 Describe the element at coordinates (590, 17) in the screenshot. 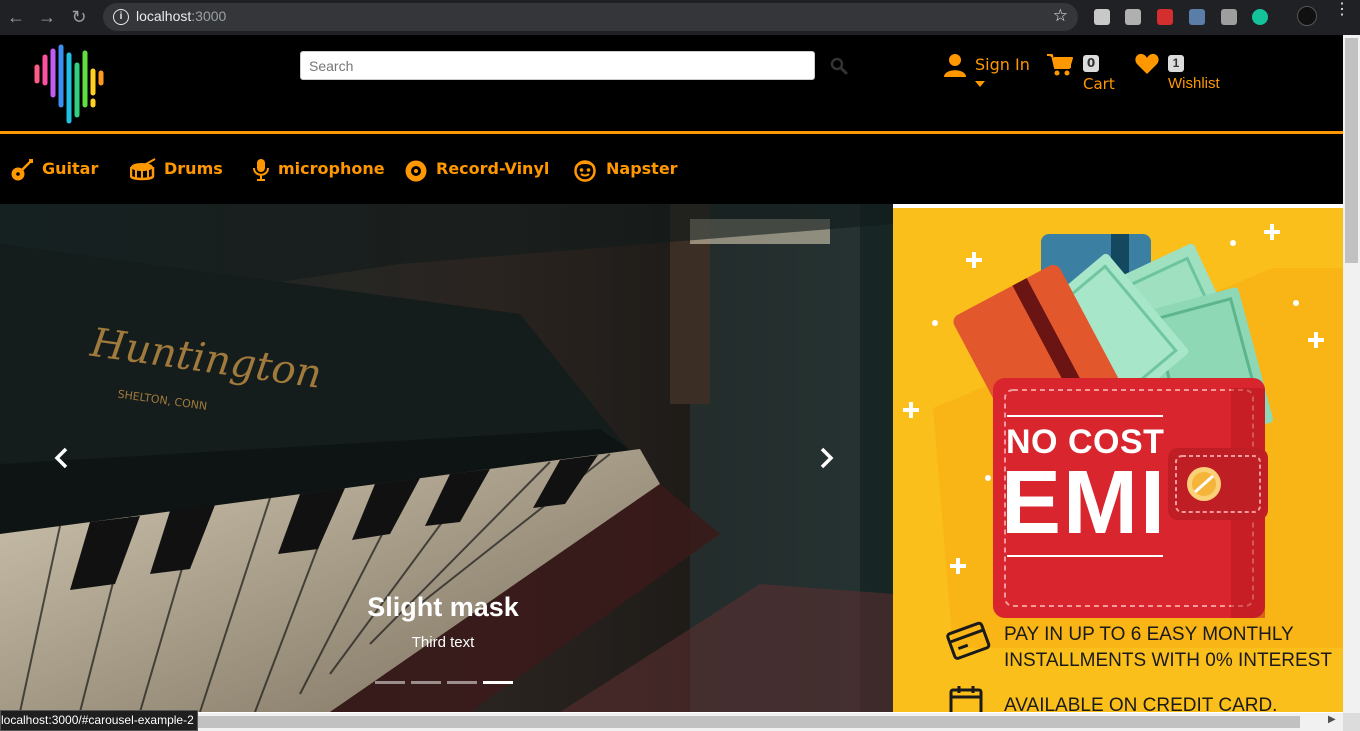

I see `address-bar: i localhost:3000 ☆` at that location.